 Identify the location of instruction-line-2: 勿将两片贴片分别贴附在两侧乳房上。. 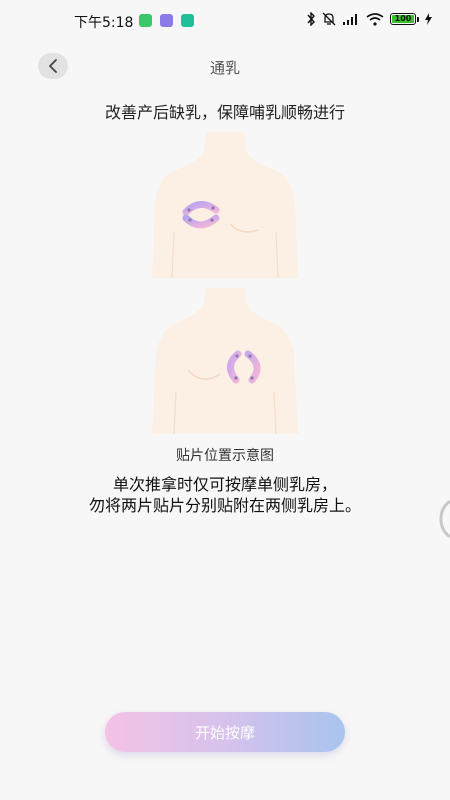
(224, 505).